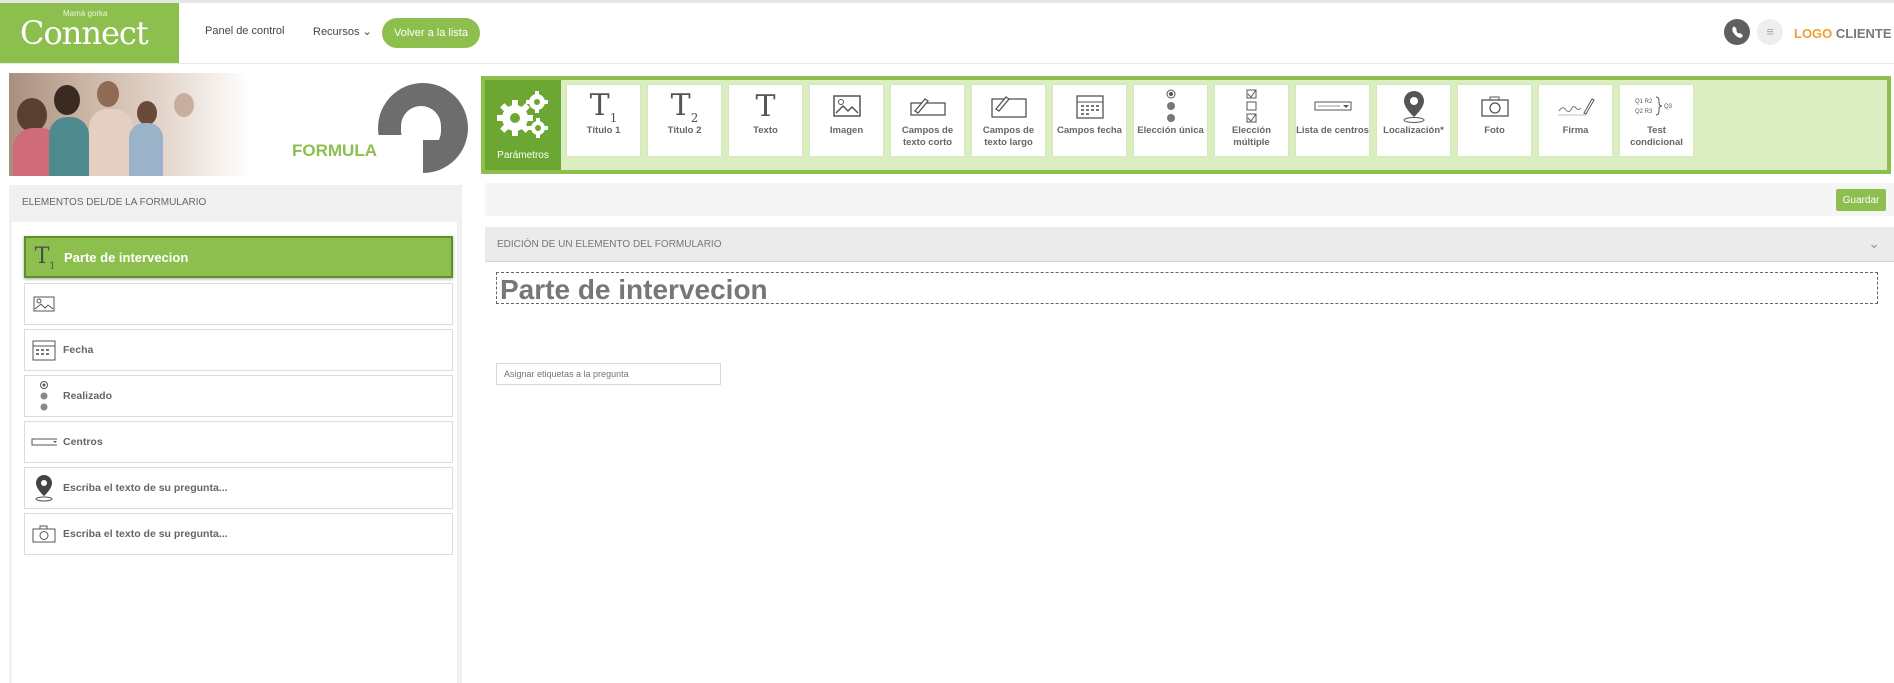 The width and height of the screenshot is (1894, 683). I want to click on tool-title2: T2 Título 2, so click(684, 120).